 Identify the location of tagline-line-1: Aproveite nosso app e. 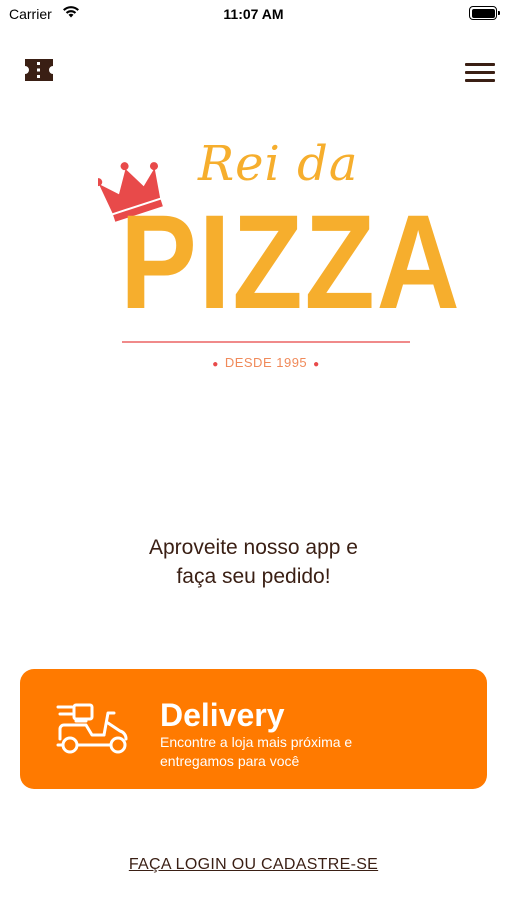
(253, 547).